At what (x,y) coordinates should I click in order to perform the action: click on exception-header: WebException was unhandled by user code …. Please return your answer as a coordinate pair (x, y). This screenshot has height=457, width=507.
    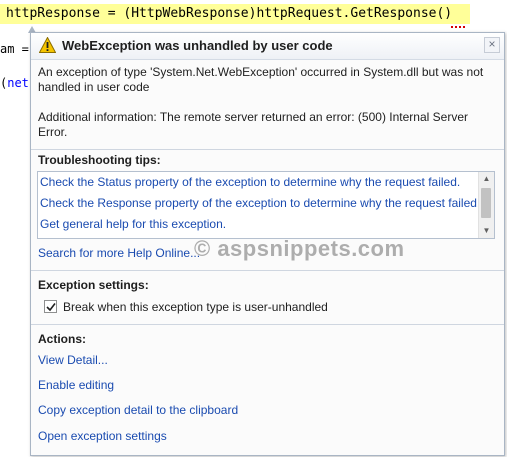
    Looking at the image, I should click on (267, 46).